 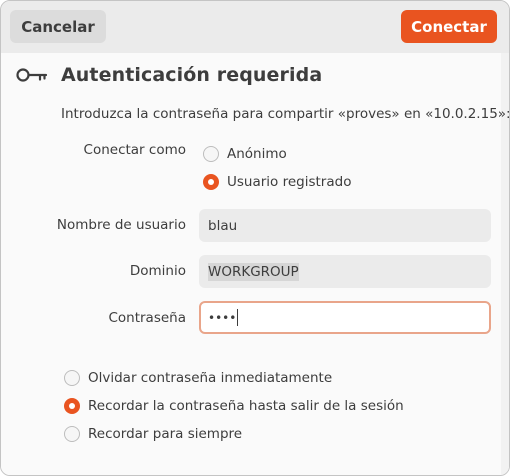 I want to click on dialog-title: Autenticación requerida, so click(x=192, y=75).